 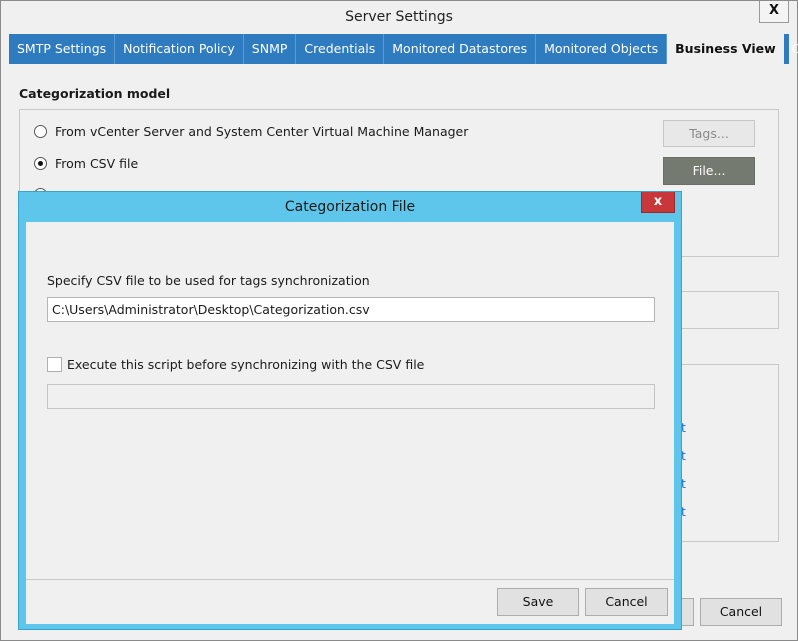 I want to click on background-field-box, so click(x=724, y=310).